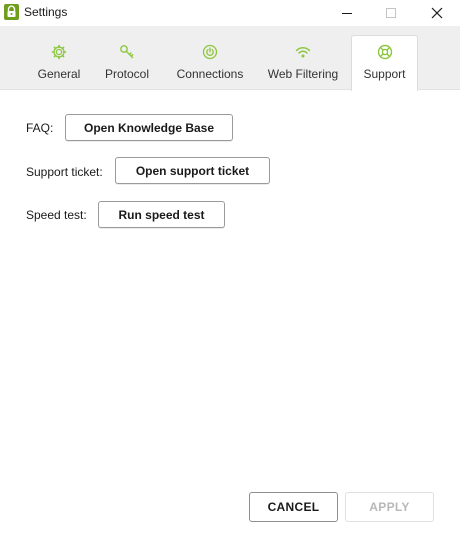 The image size is (460, 545). Describe the element at coordinates (40, 128) in the screenshot. I see `faq-label: FAQ:` at that location.